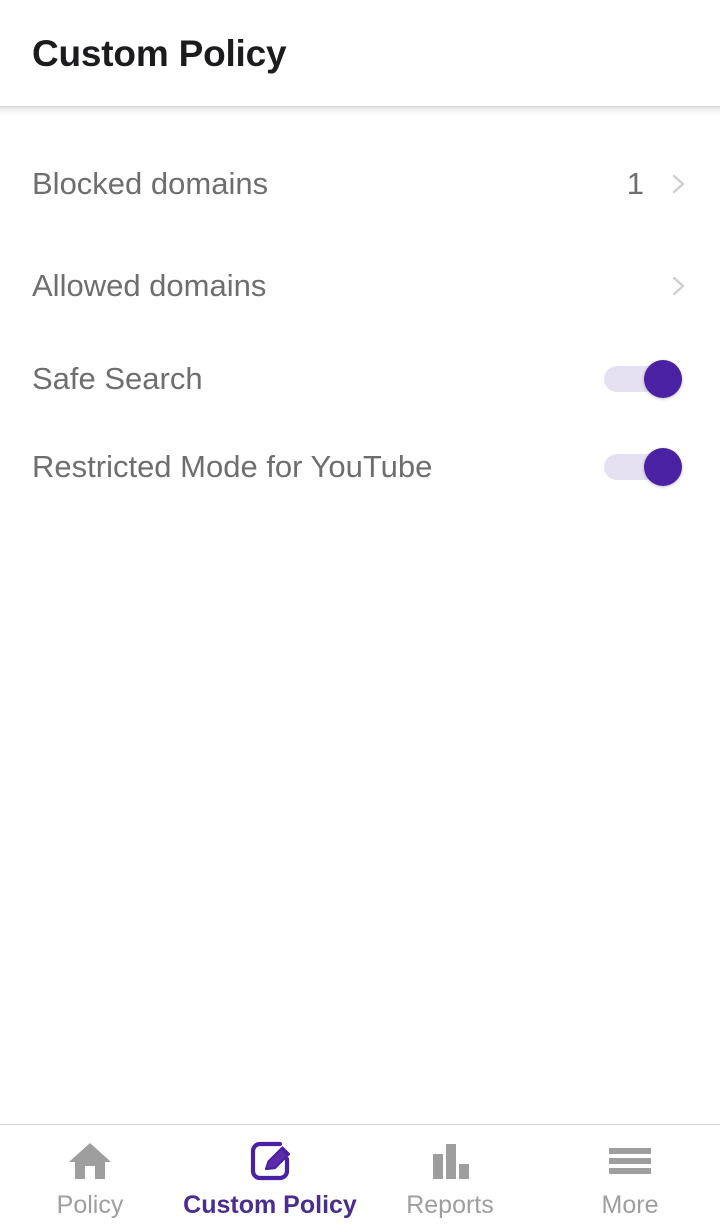  What do you see at coordinates (360, 111) in the screenshot?
I see `app-bar-shadow` at bounding box center [360, 111].